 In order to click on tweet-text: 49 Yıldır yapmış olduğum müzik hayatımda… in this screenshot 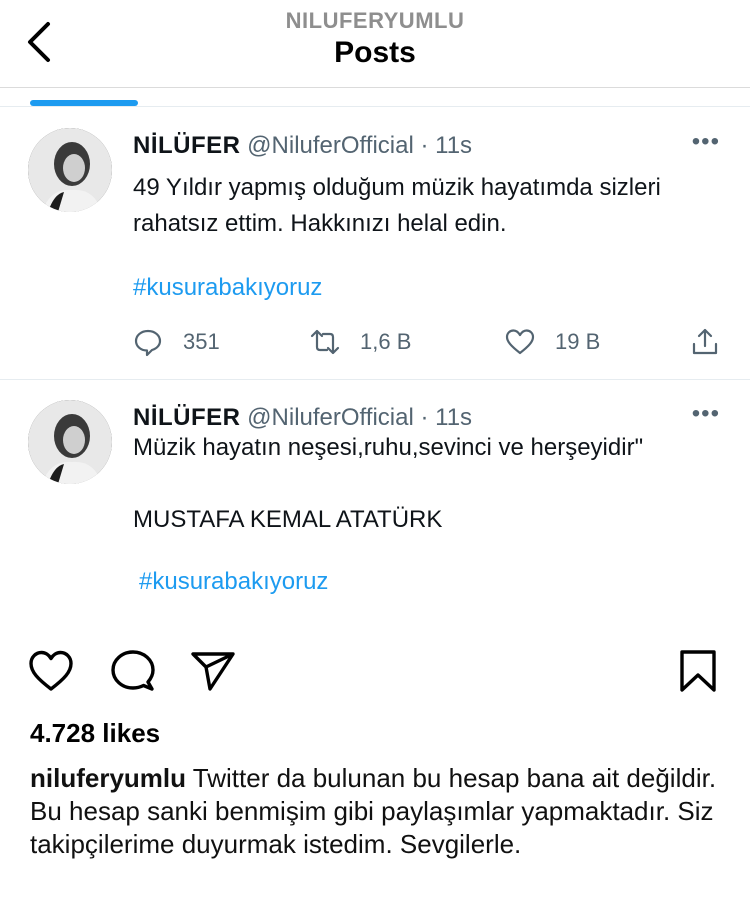, I will do `click(397, 206)`.